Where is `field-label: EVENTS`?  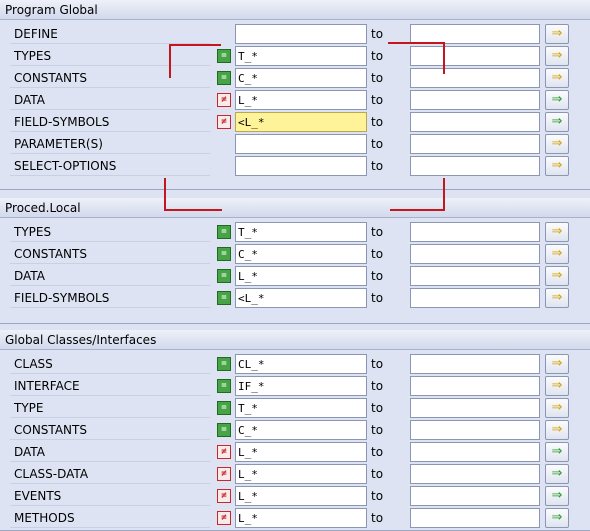 field-label: EVENTS is located at coordinates (110, 496).